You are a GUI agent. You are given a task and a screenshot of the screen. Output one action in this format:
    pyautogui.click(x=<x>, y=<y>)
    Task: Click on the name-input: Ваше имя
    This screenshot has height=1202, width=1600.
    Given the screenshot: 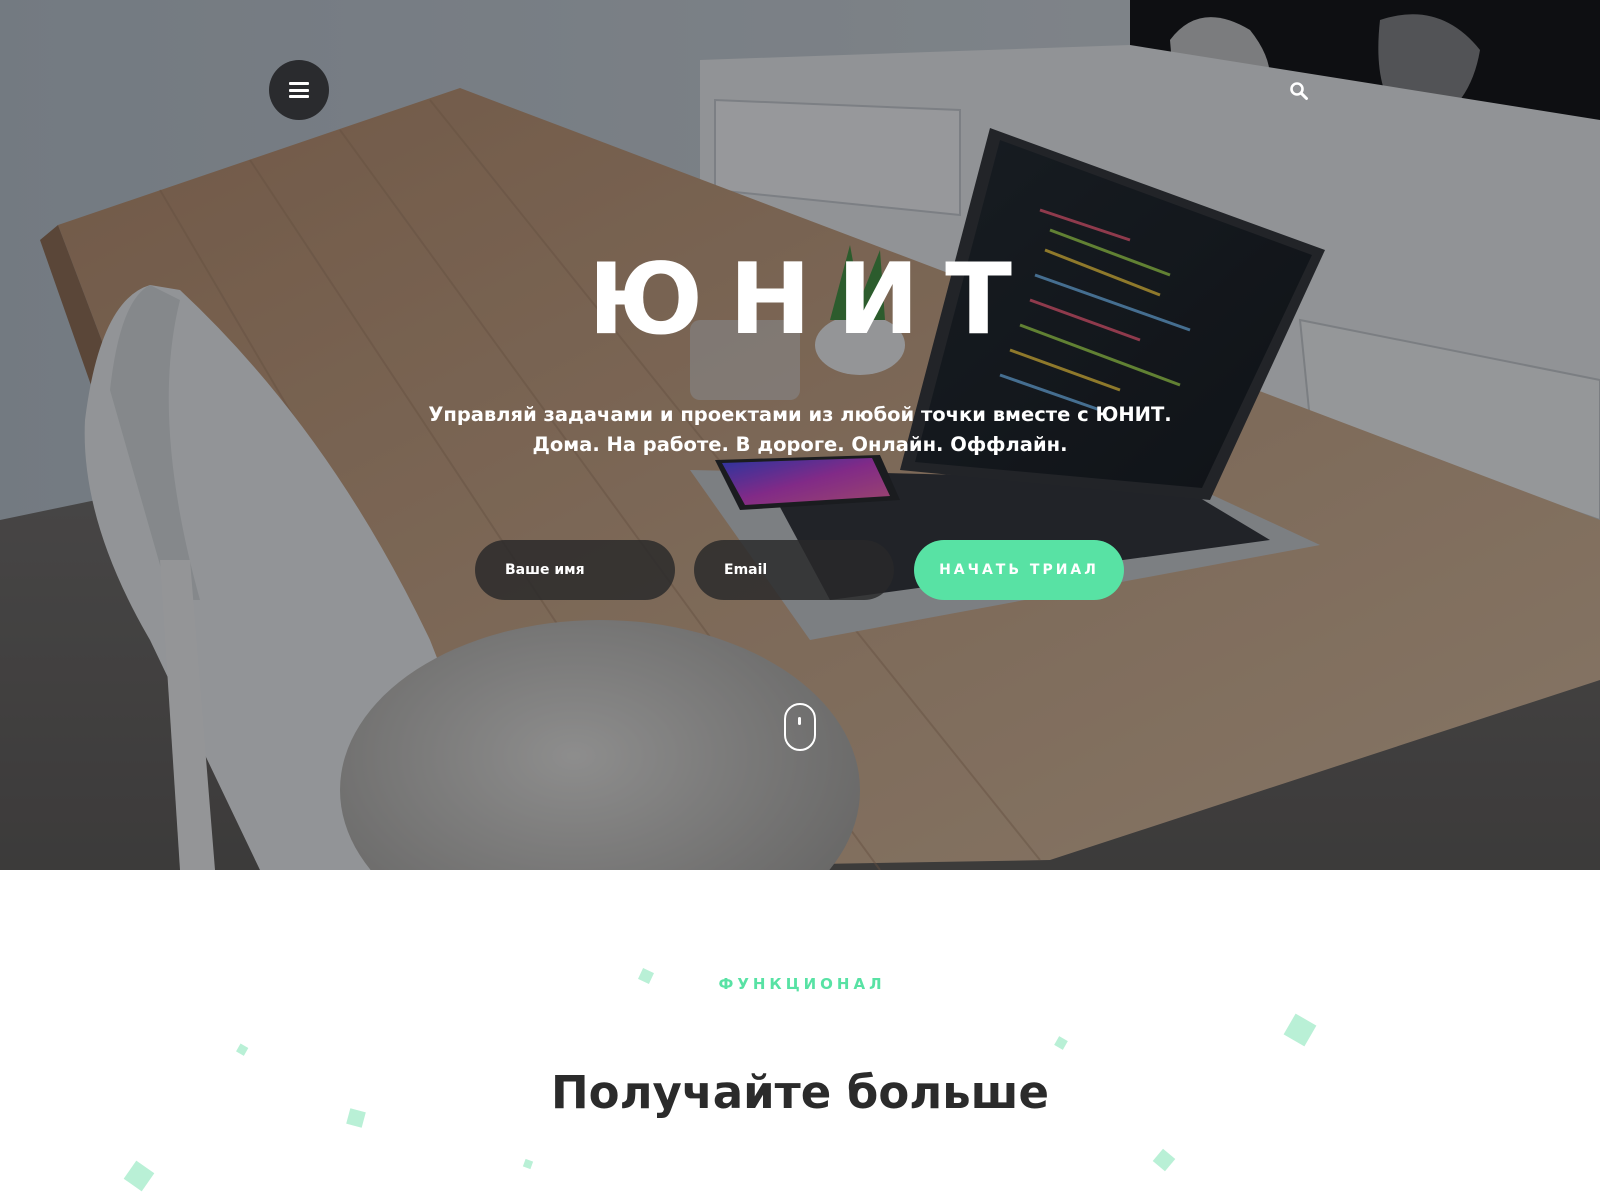 What is the action you would take?
    pyautogui.click(x=575, y=570)
    